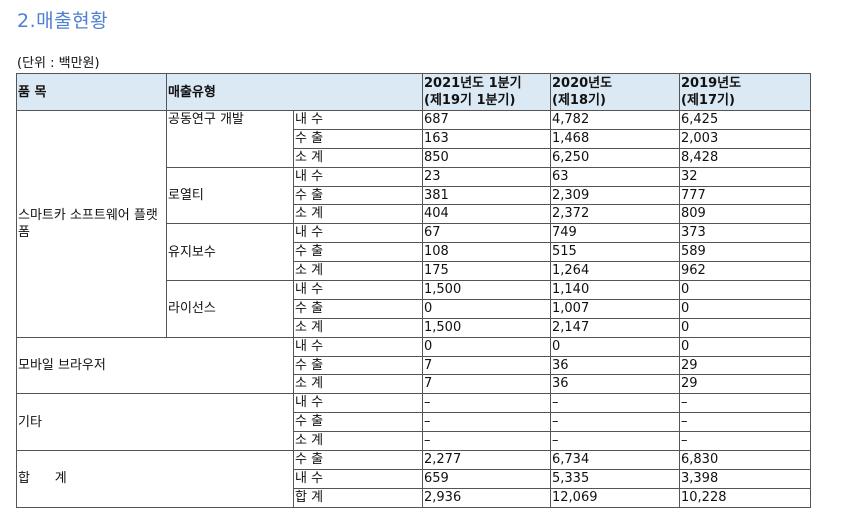 This screenshot has height=532, width=841. What do you see at coordinates (745, 120) in the screenshot?
I see `value-2019: 6,425` at bounding box center [745, 120].